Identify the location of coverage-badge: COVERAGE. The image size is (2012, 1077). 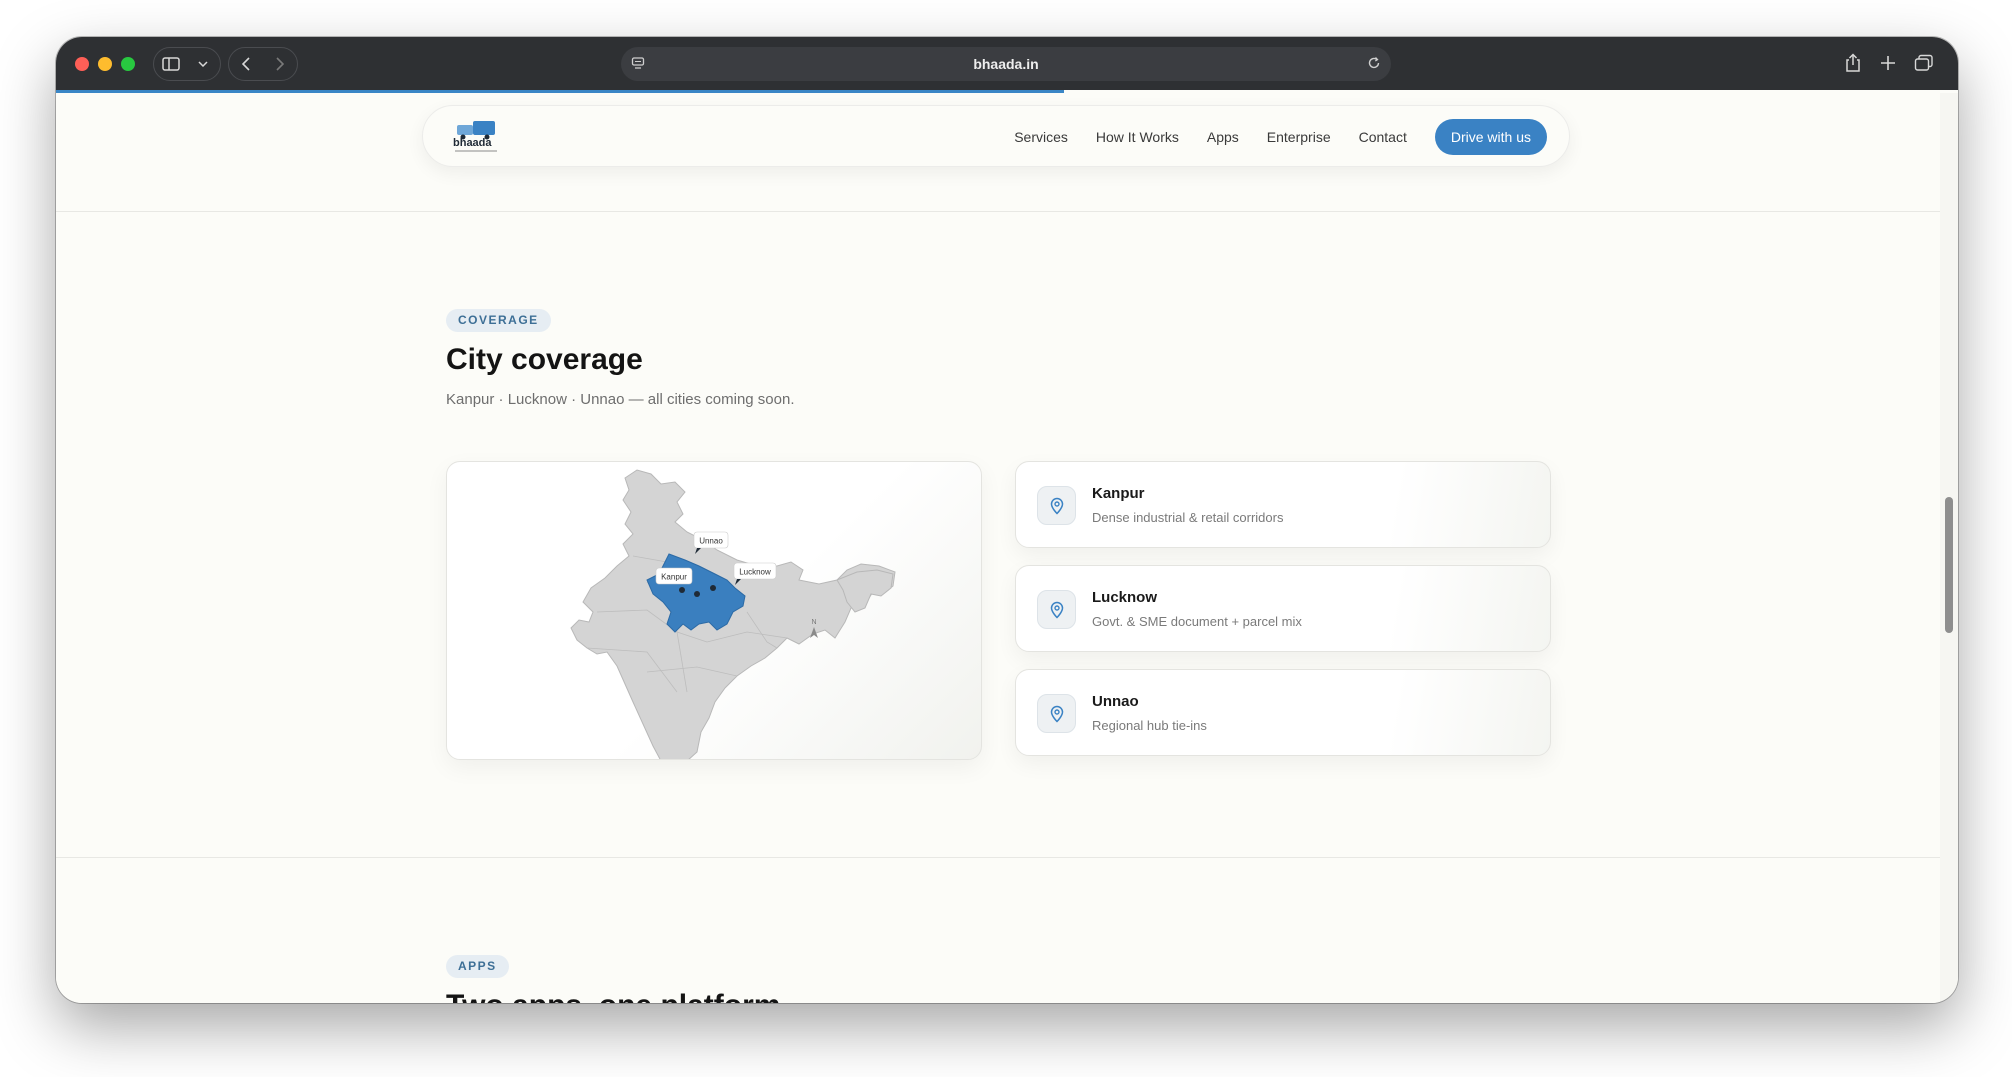
(498, 320).